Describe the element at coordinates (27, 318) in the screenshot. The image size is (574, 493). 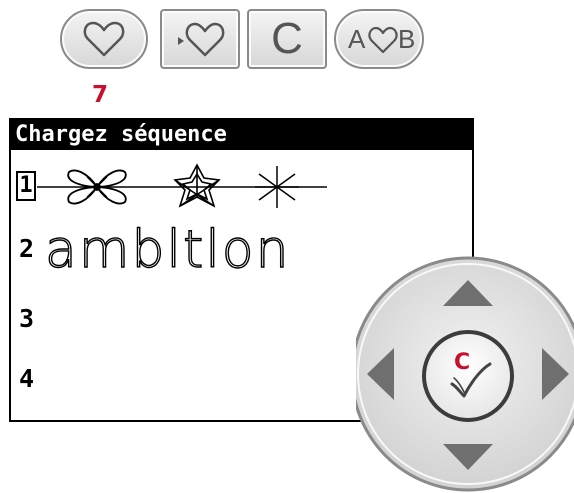
I see `row-number: 3` at that location.